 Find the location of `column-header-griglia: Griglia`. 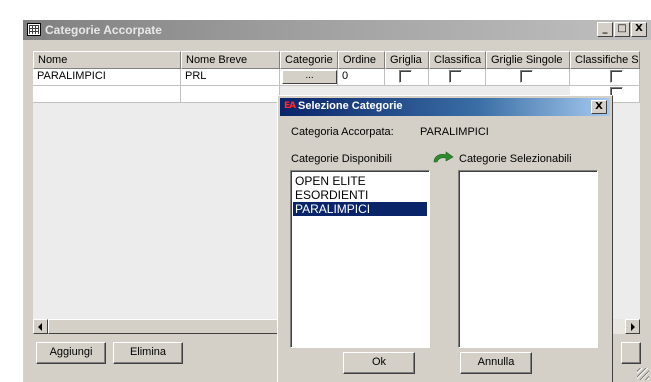

column-header-griglia: Griglia is located at coordinates (407, 60).